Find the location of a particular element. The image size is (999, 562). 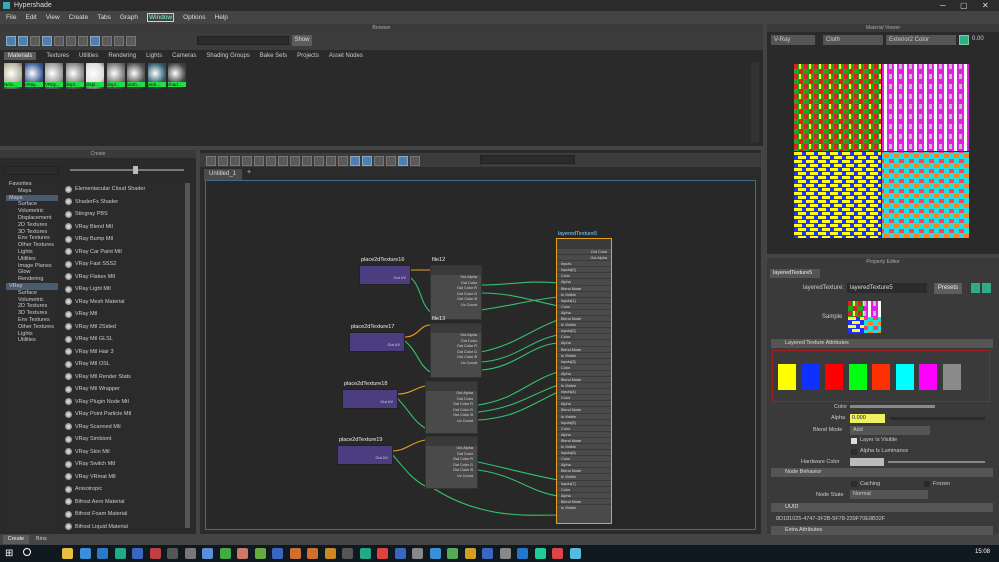

caching-checkbox is located at coordinates (854, 484).